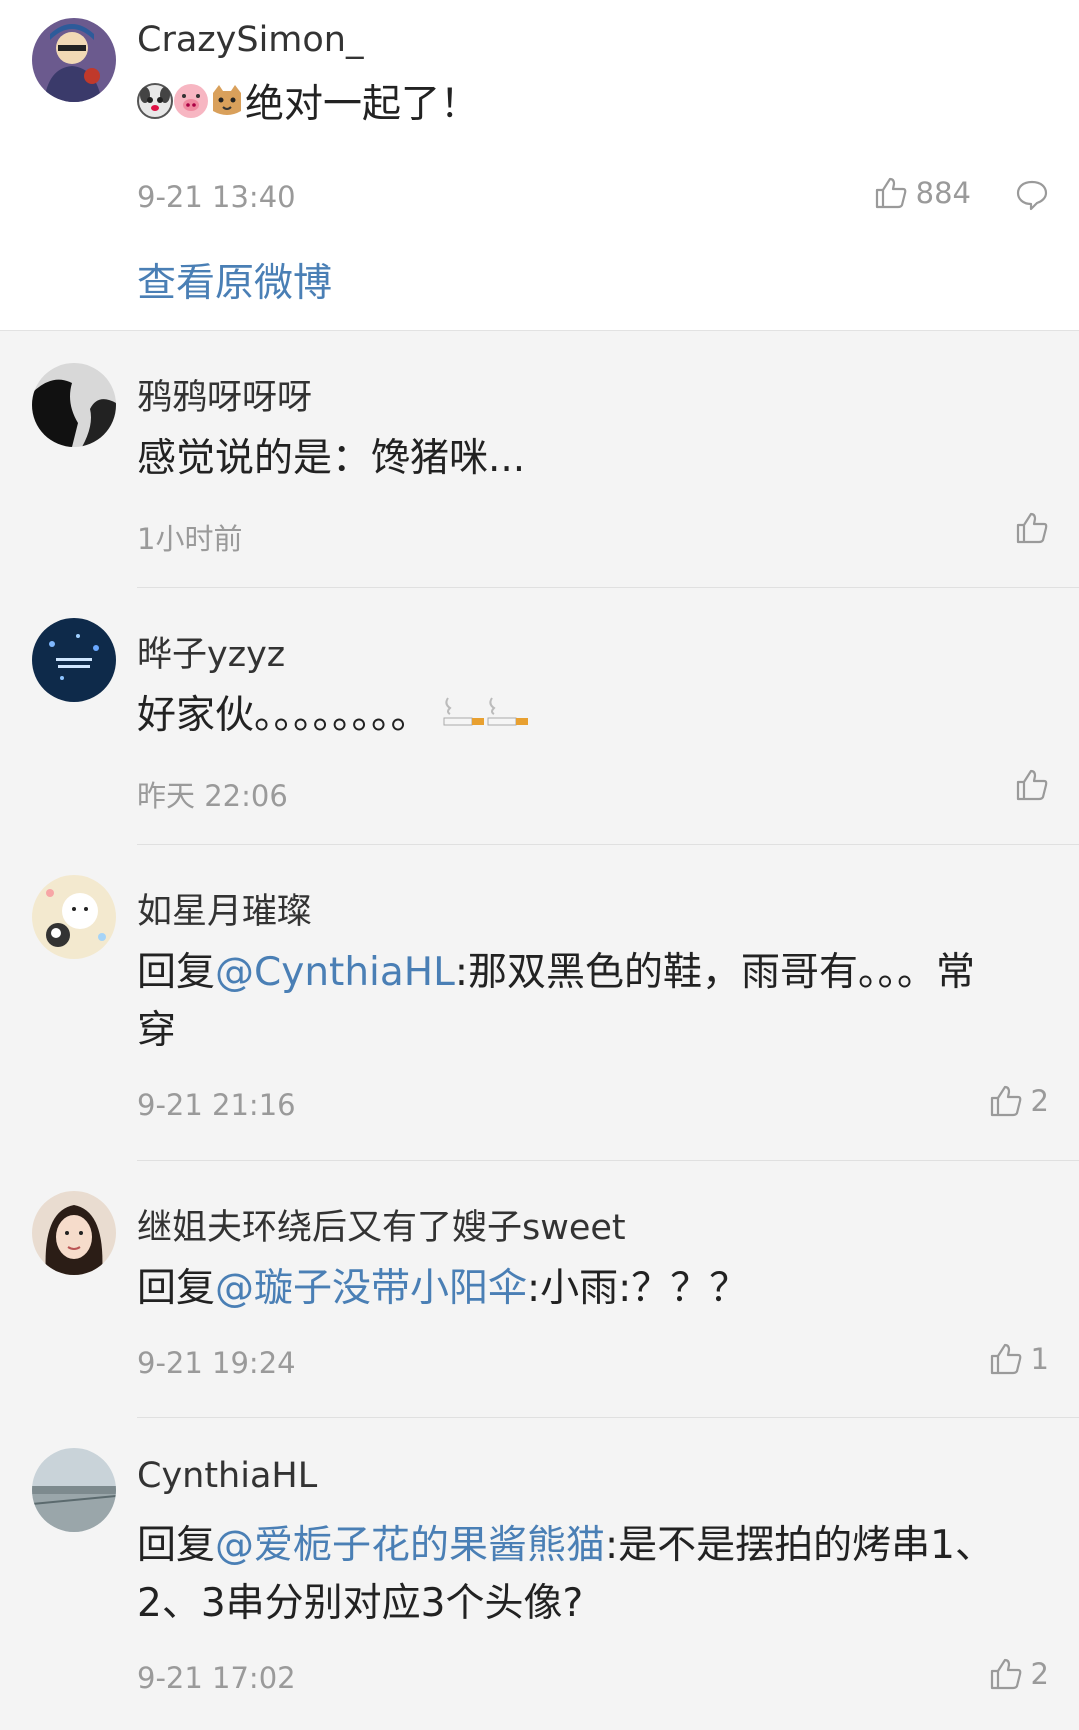 This screenshot has height=1730, width=1079. Describe the element at coordinates (216, 1363) in the screenshot. I see `comment-timestamp: 9-21 19:24` at that location.